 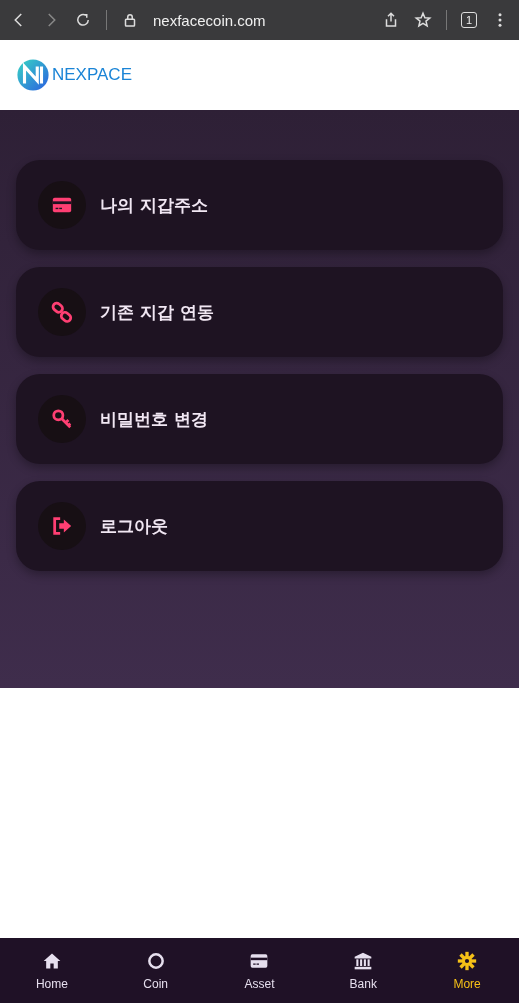 What do you see at coordinates (469, 20) in the screenshot?
I see `tab-count: 1` at bounding box center [469, 20].